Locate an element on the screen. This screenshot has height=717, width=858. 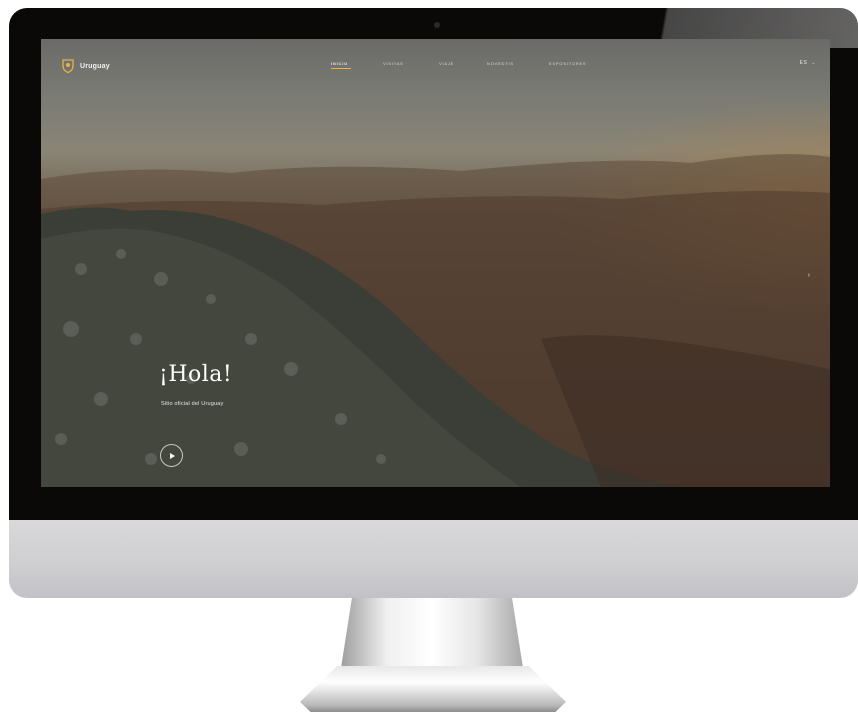
nav-item-novedades: NOVEDTIS is located at coordinates (500, 63).